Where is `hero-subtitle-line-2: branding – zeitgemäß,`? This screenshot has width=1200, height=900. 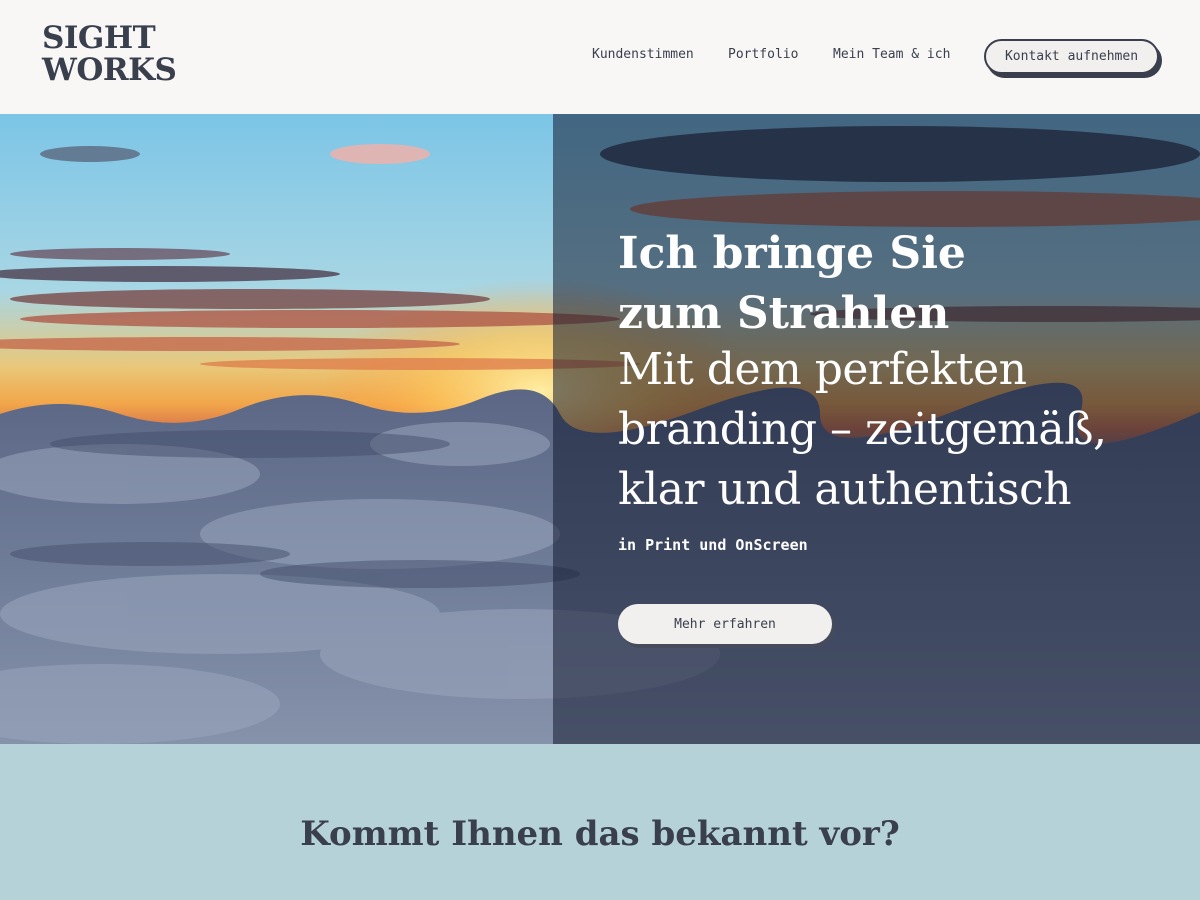 hero-subtitle-line-2: branding – zeitgemäß, is located at coordinates (862, 429).